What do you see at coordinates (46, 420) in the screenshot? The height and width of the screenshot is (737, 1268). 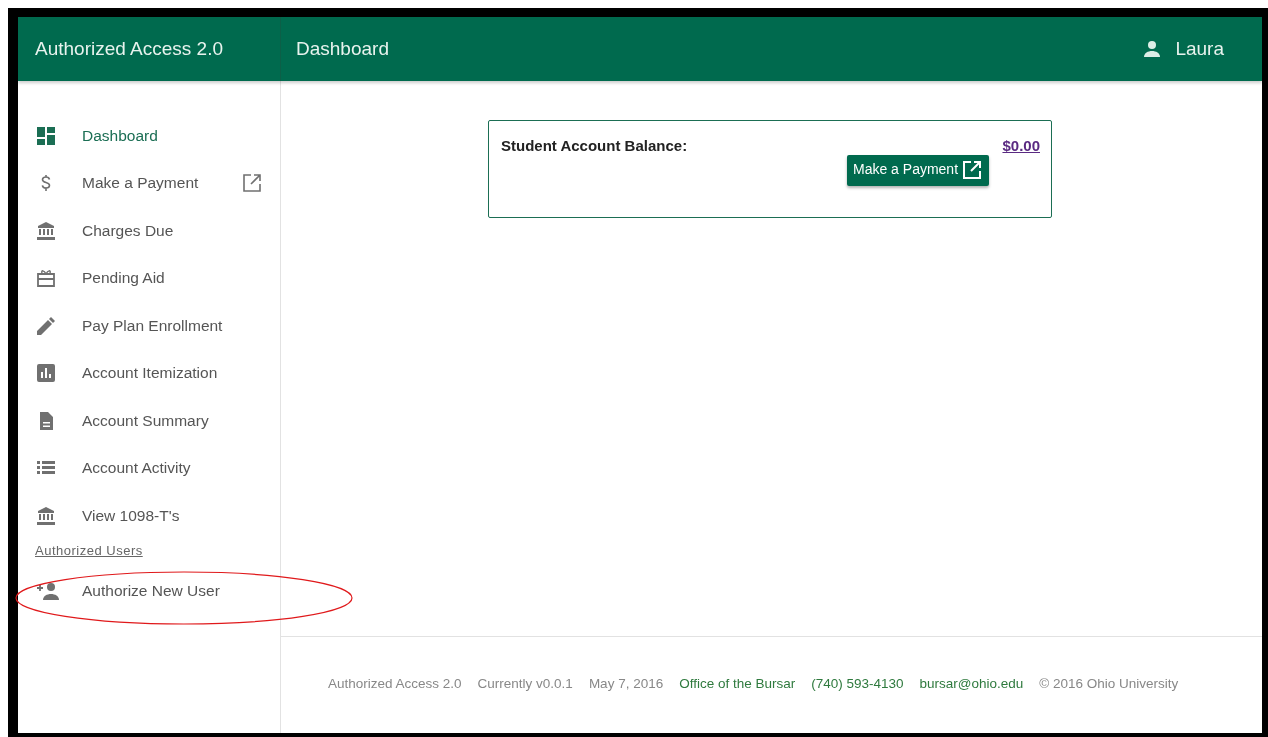 I see `document-icon` at bounding box center [46, 420].